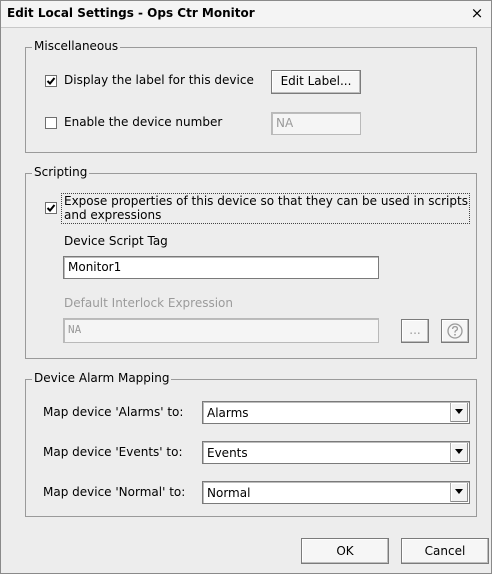 The image size is (492, 574). I want to click on map-events-label: Map device 'Events' to:, so click(113, 452).